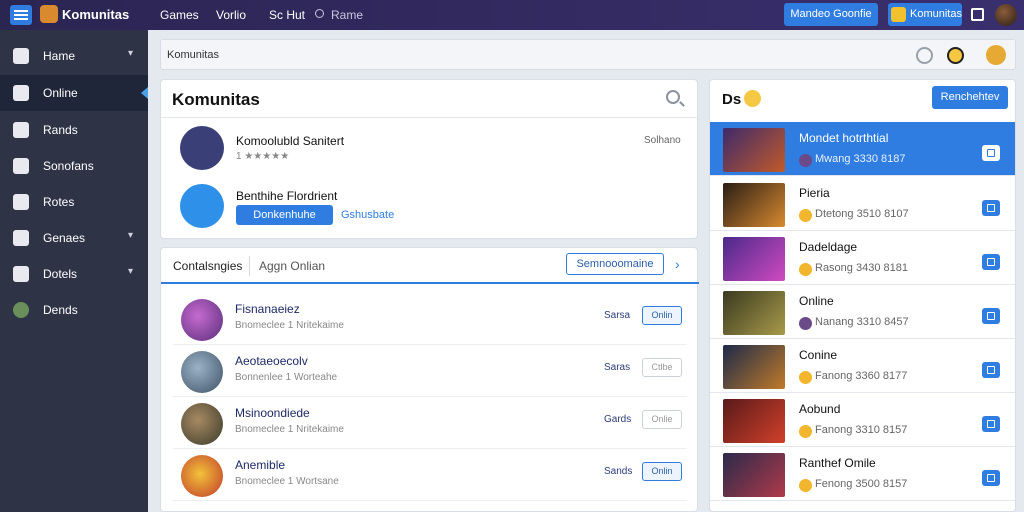  I want to click on game-row: Ranthef Omile Fenong 3500 8157, so click(862, 474).